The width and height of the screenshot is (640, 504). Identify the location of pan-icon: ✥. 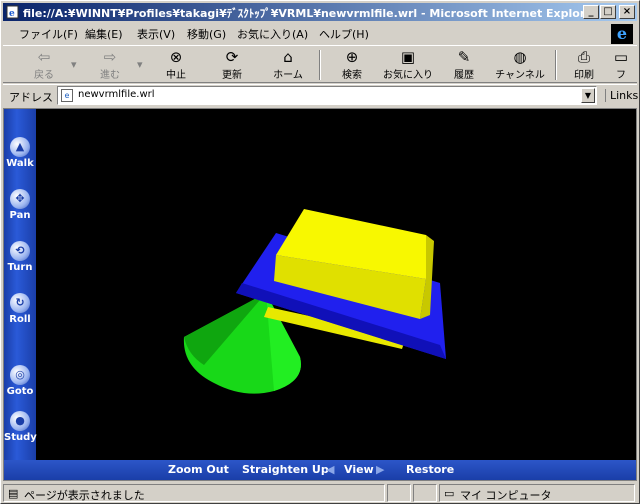
(20, 199).